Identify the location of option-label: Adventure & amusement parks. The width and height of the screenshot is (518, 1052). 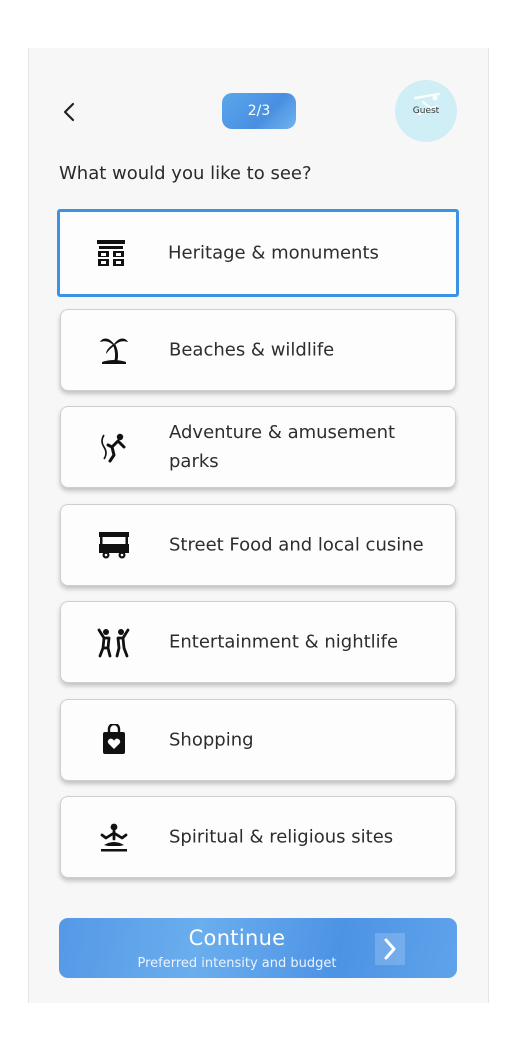
(282, 447).